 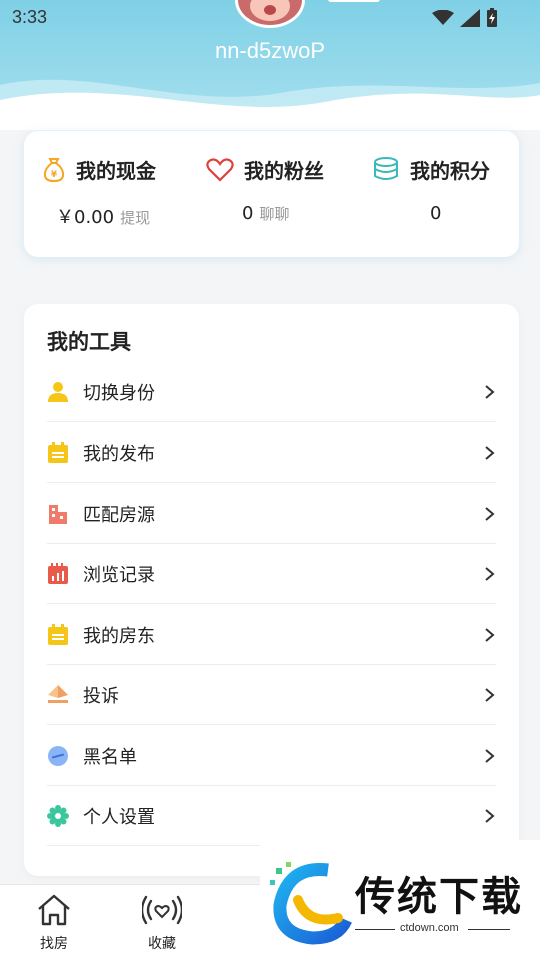 What do you see at coordinates (284, 171) in the screenshot?
I see `stat-fans-title: 我的粉丝` at bounding box center [284, 171].